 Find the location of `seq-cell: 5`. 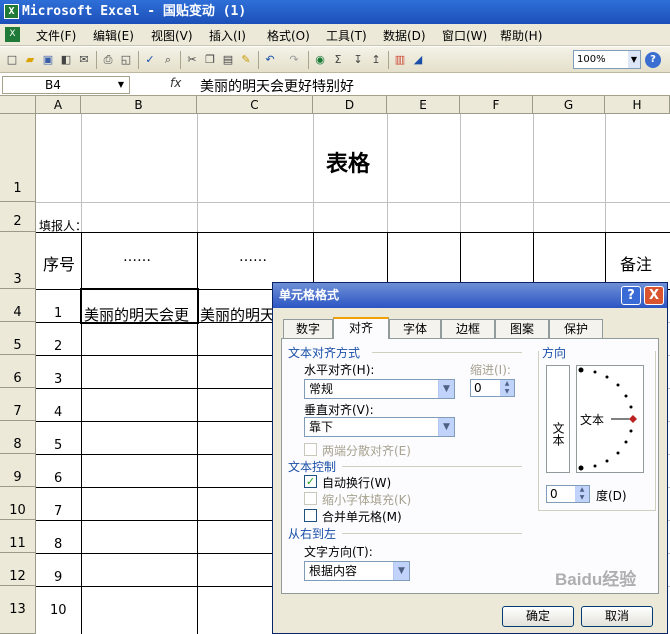

seq-cell: 5 is located at coordinates (58, 445).